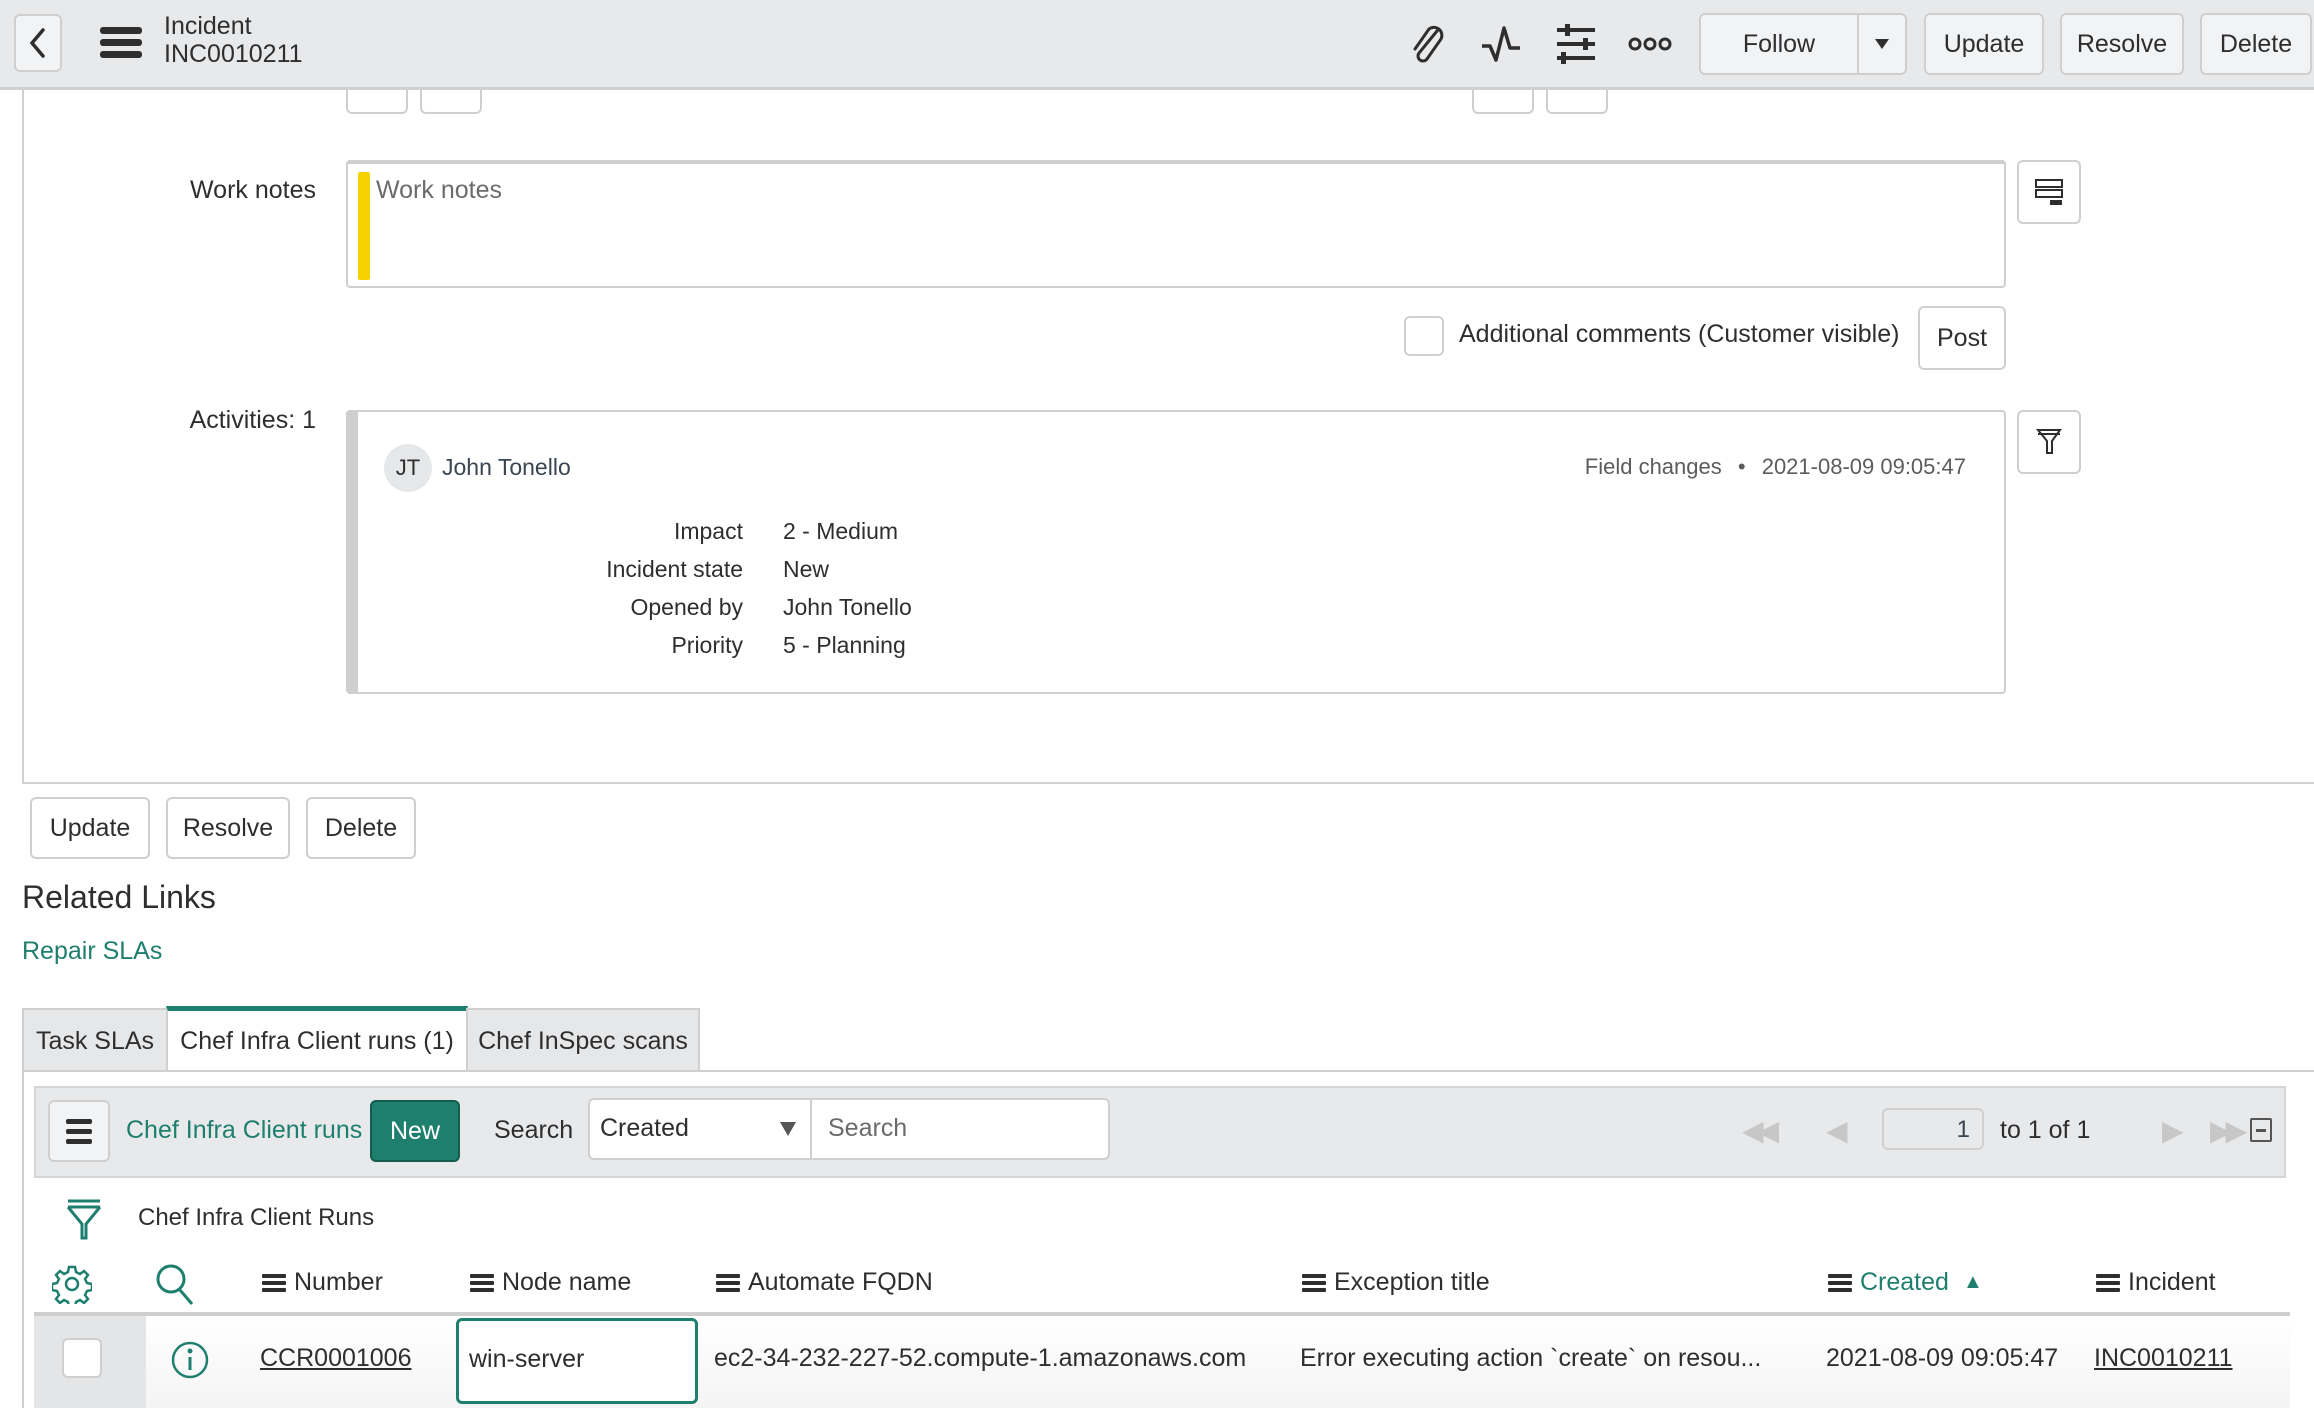  Describe the element at coordinates (2261, 1130) in the screenshot. I see `collapse-icon` at that location.